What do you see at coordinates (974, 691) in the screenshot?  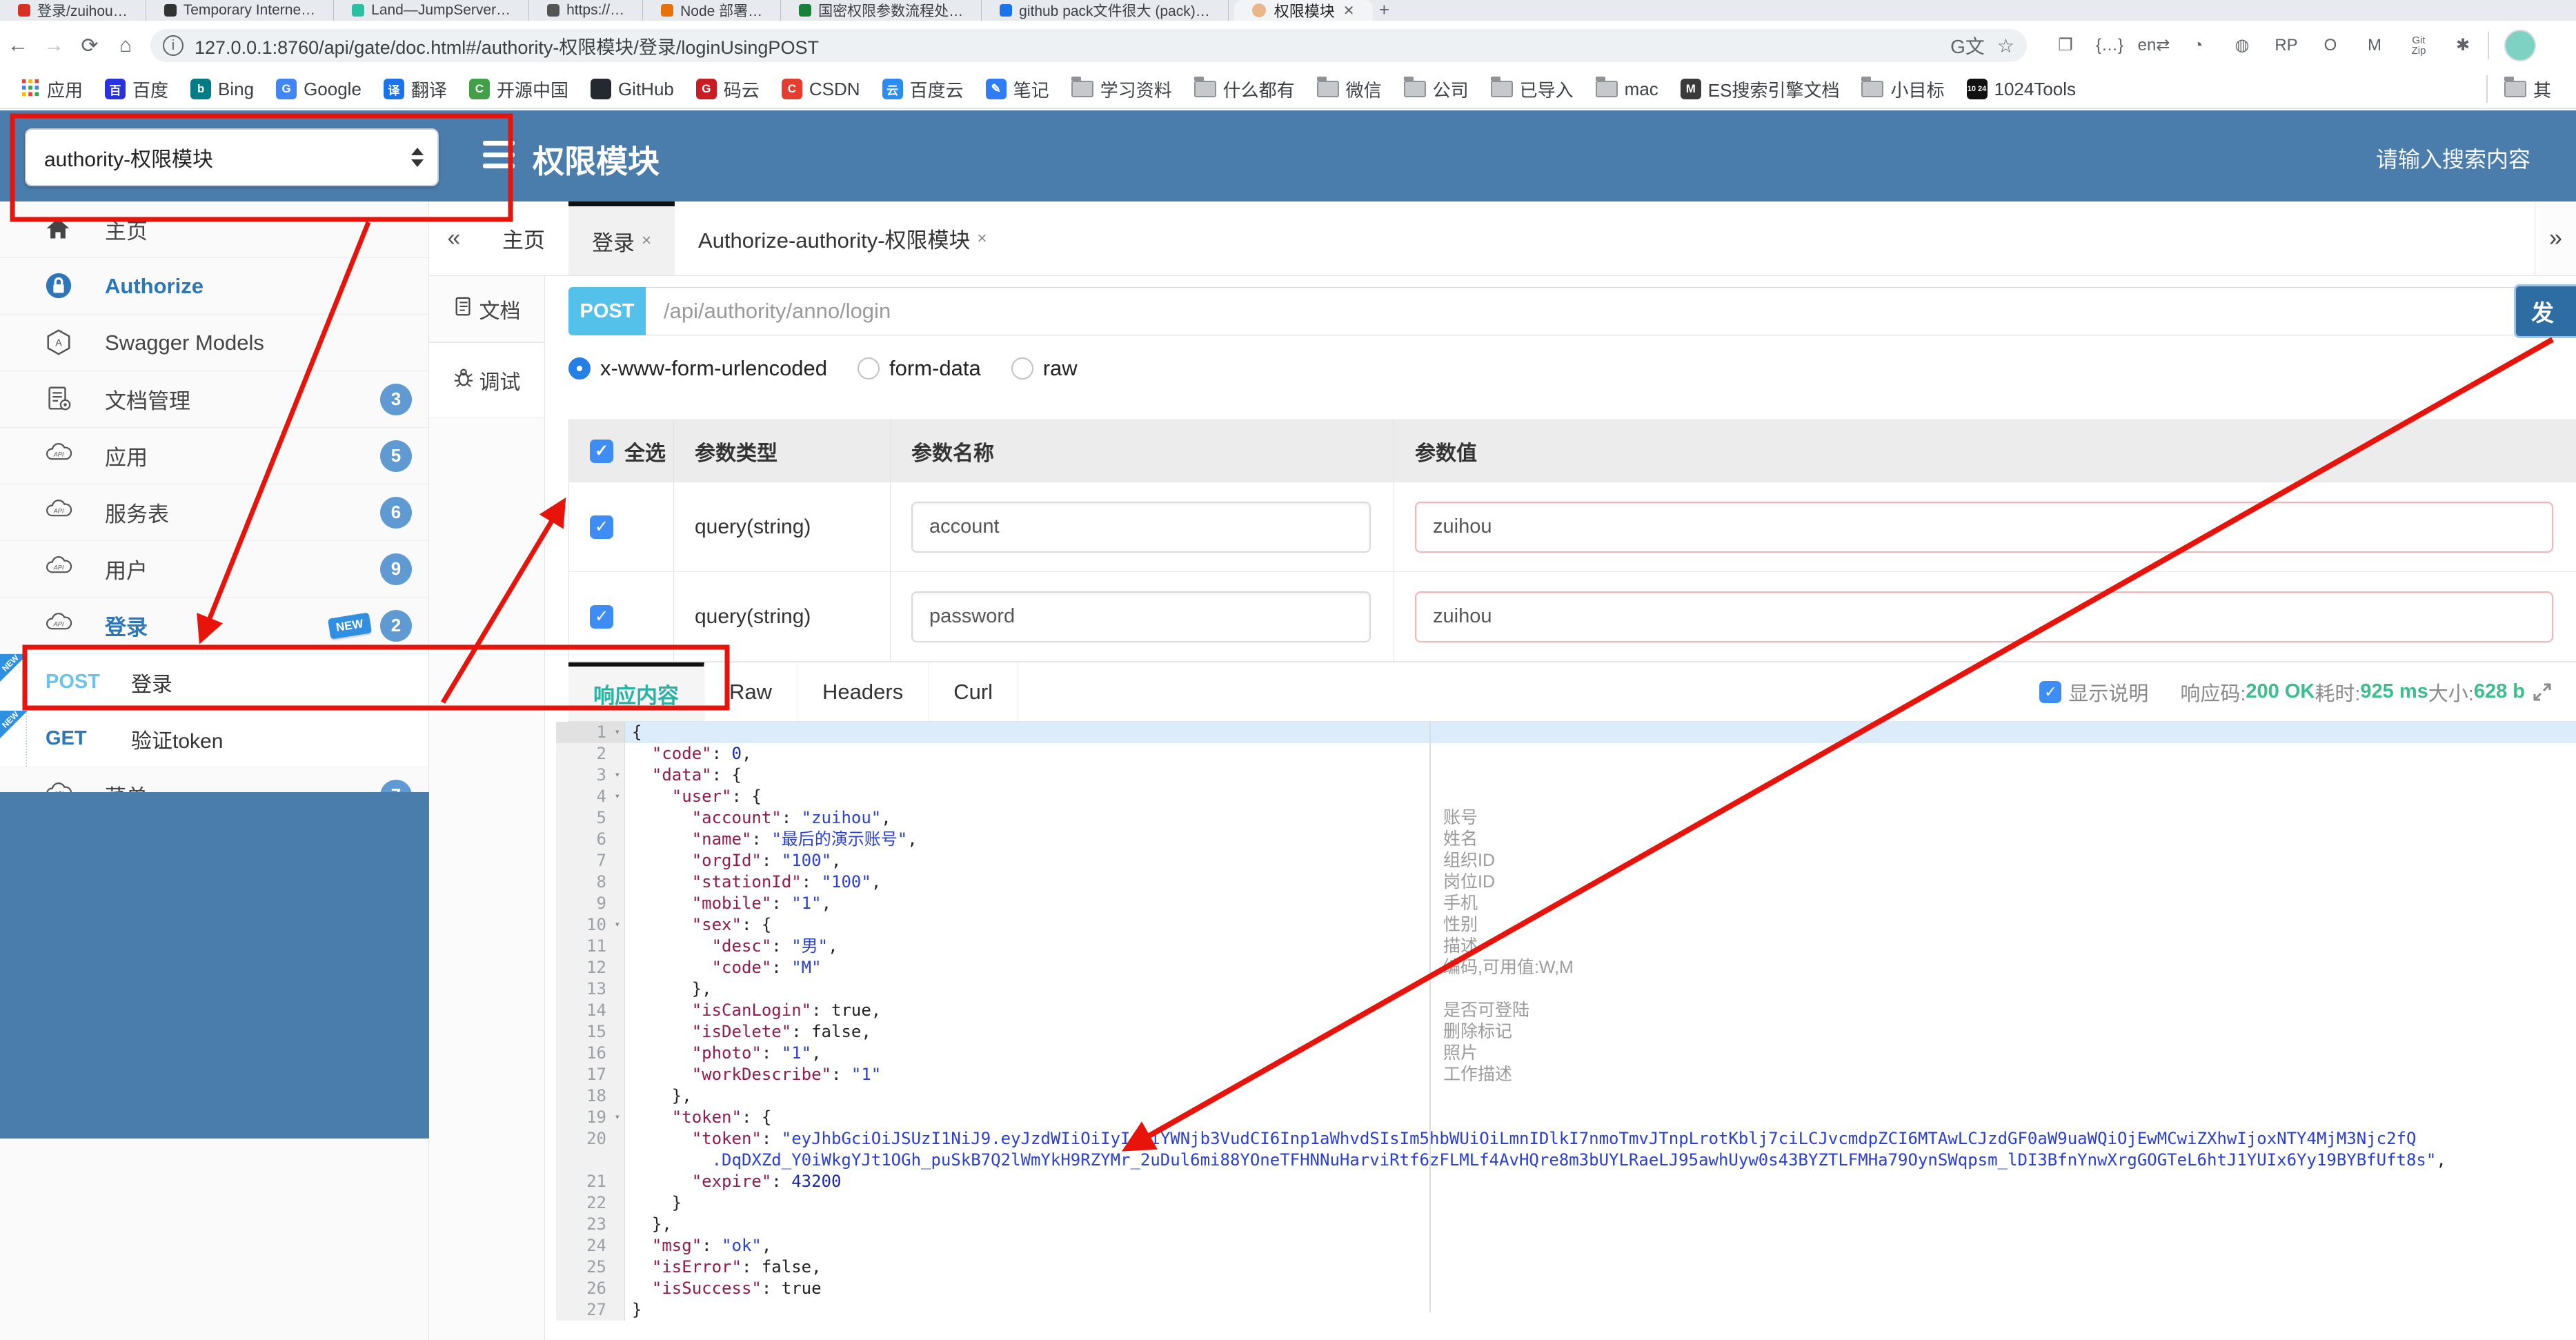 I see `response-tab-Curl: Curl` at bounding box center [974, 691].